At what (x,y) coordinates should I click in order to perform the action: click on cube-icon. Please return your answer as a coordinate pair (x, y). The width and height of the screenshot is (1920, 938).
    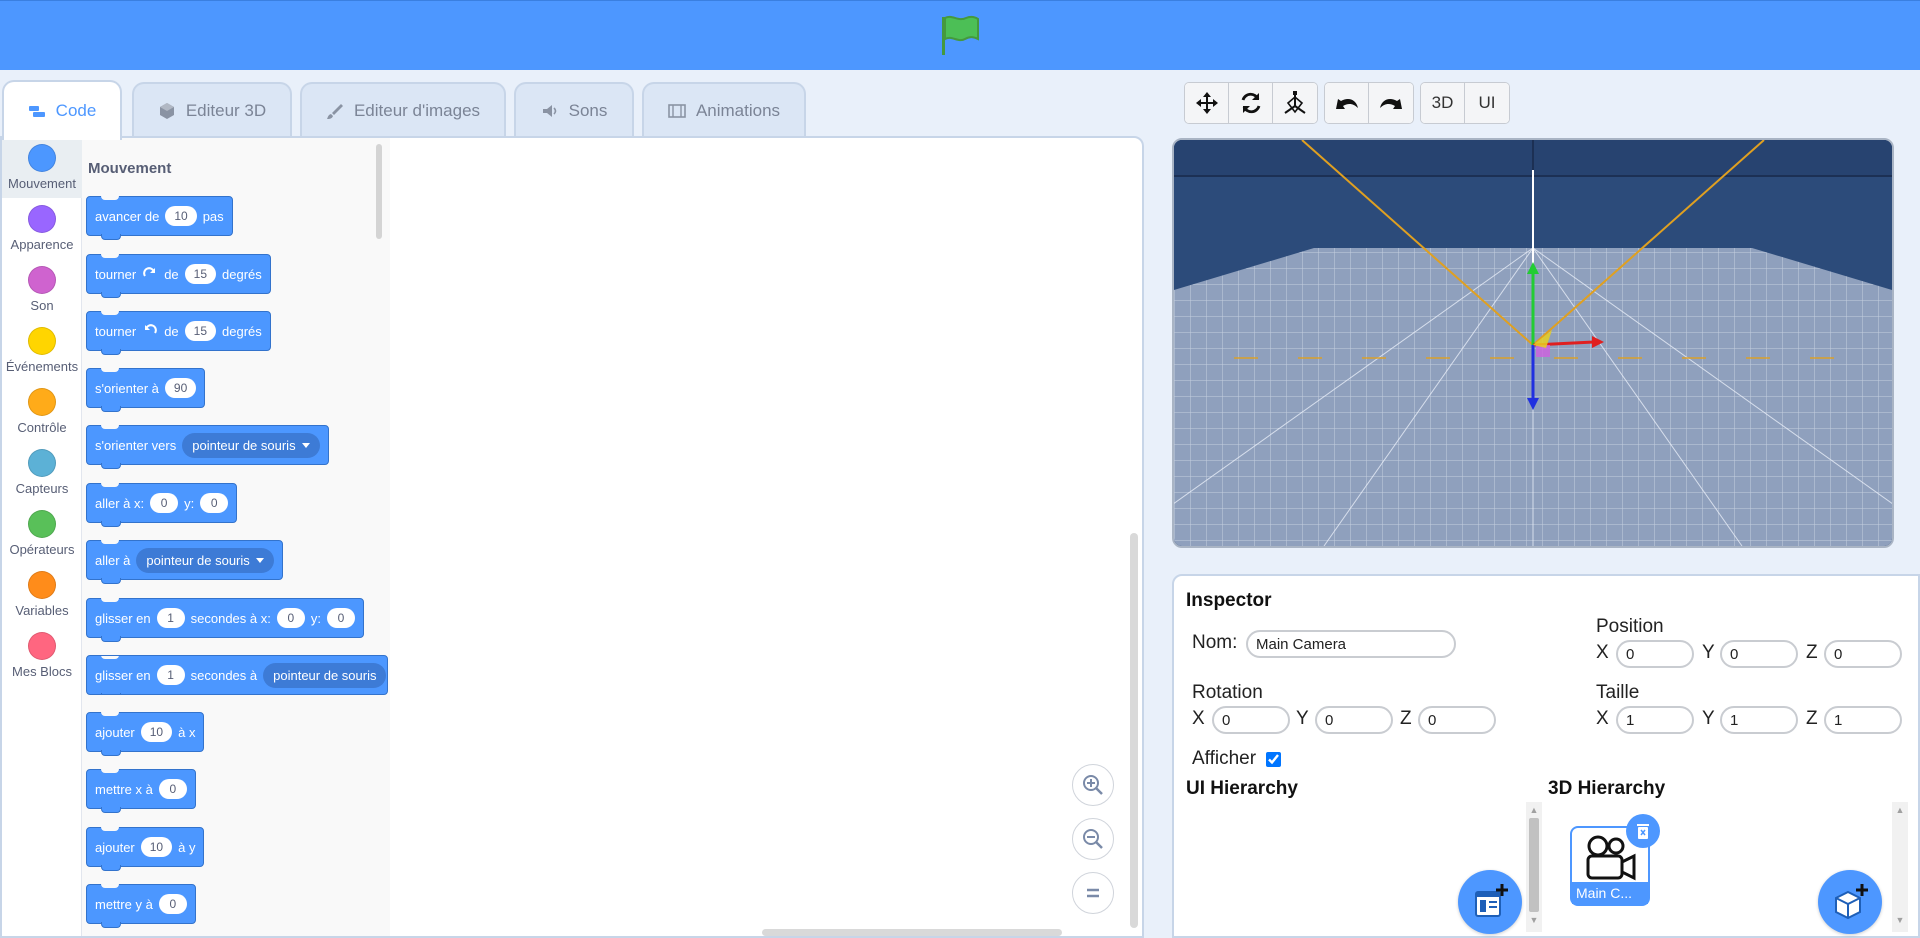
    Looking at the image, I should click on (166, 111).